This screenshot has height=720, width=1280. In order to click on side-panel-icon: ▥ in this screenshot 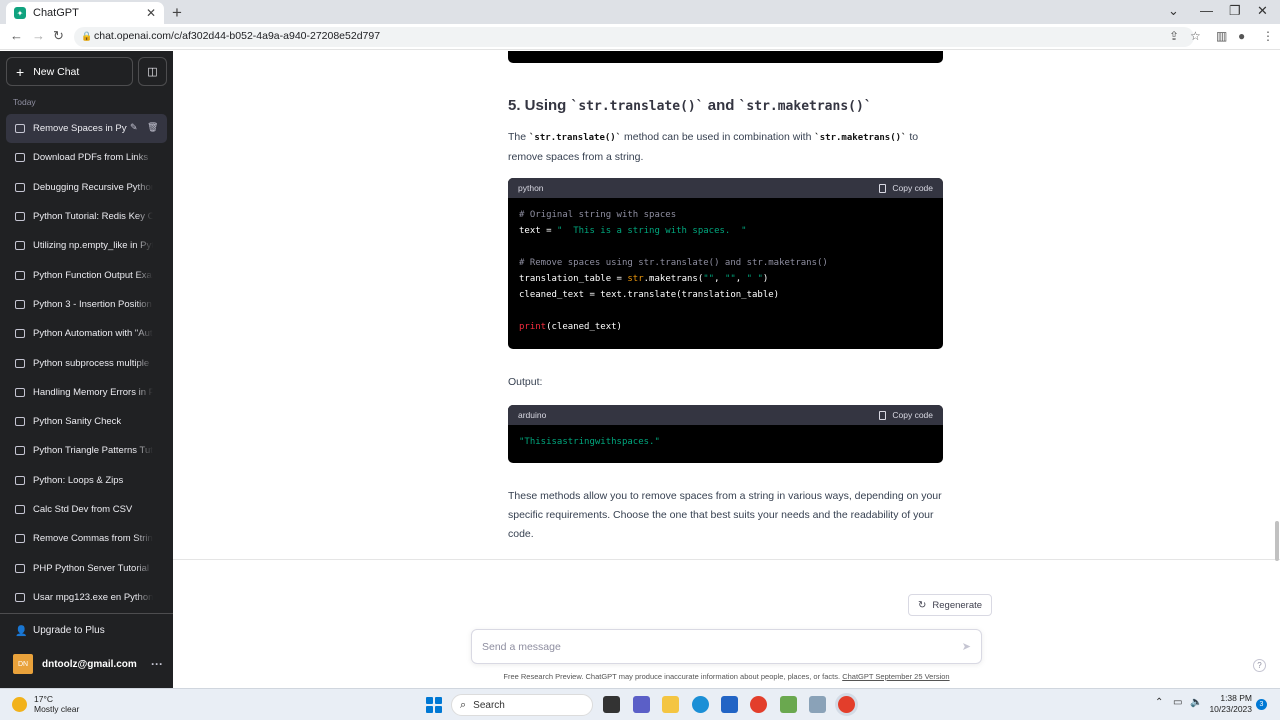, I will do `click(1221, 36)`.